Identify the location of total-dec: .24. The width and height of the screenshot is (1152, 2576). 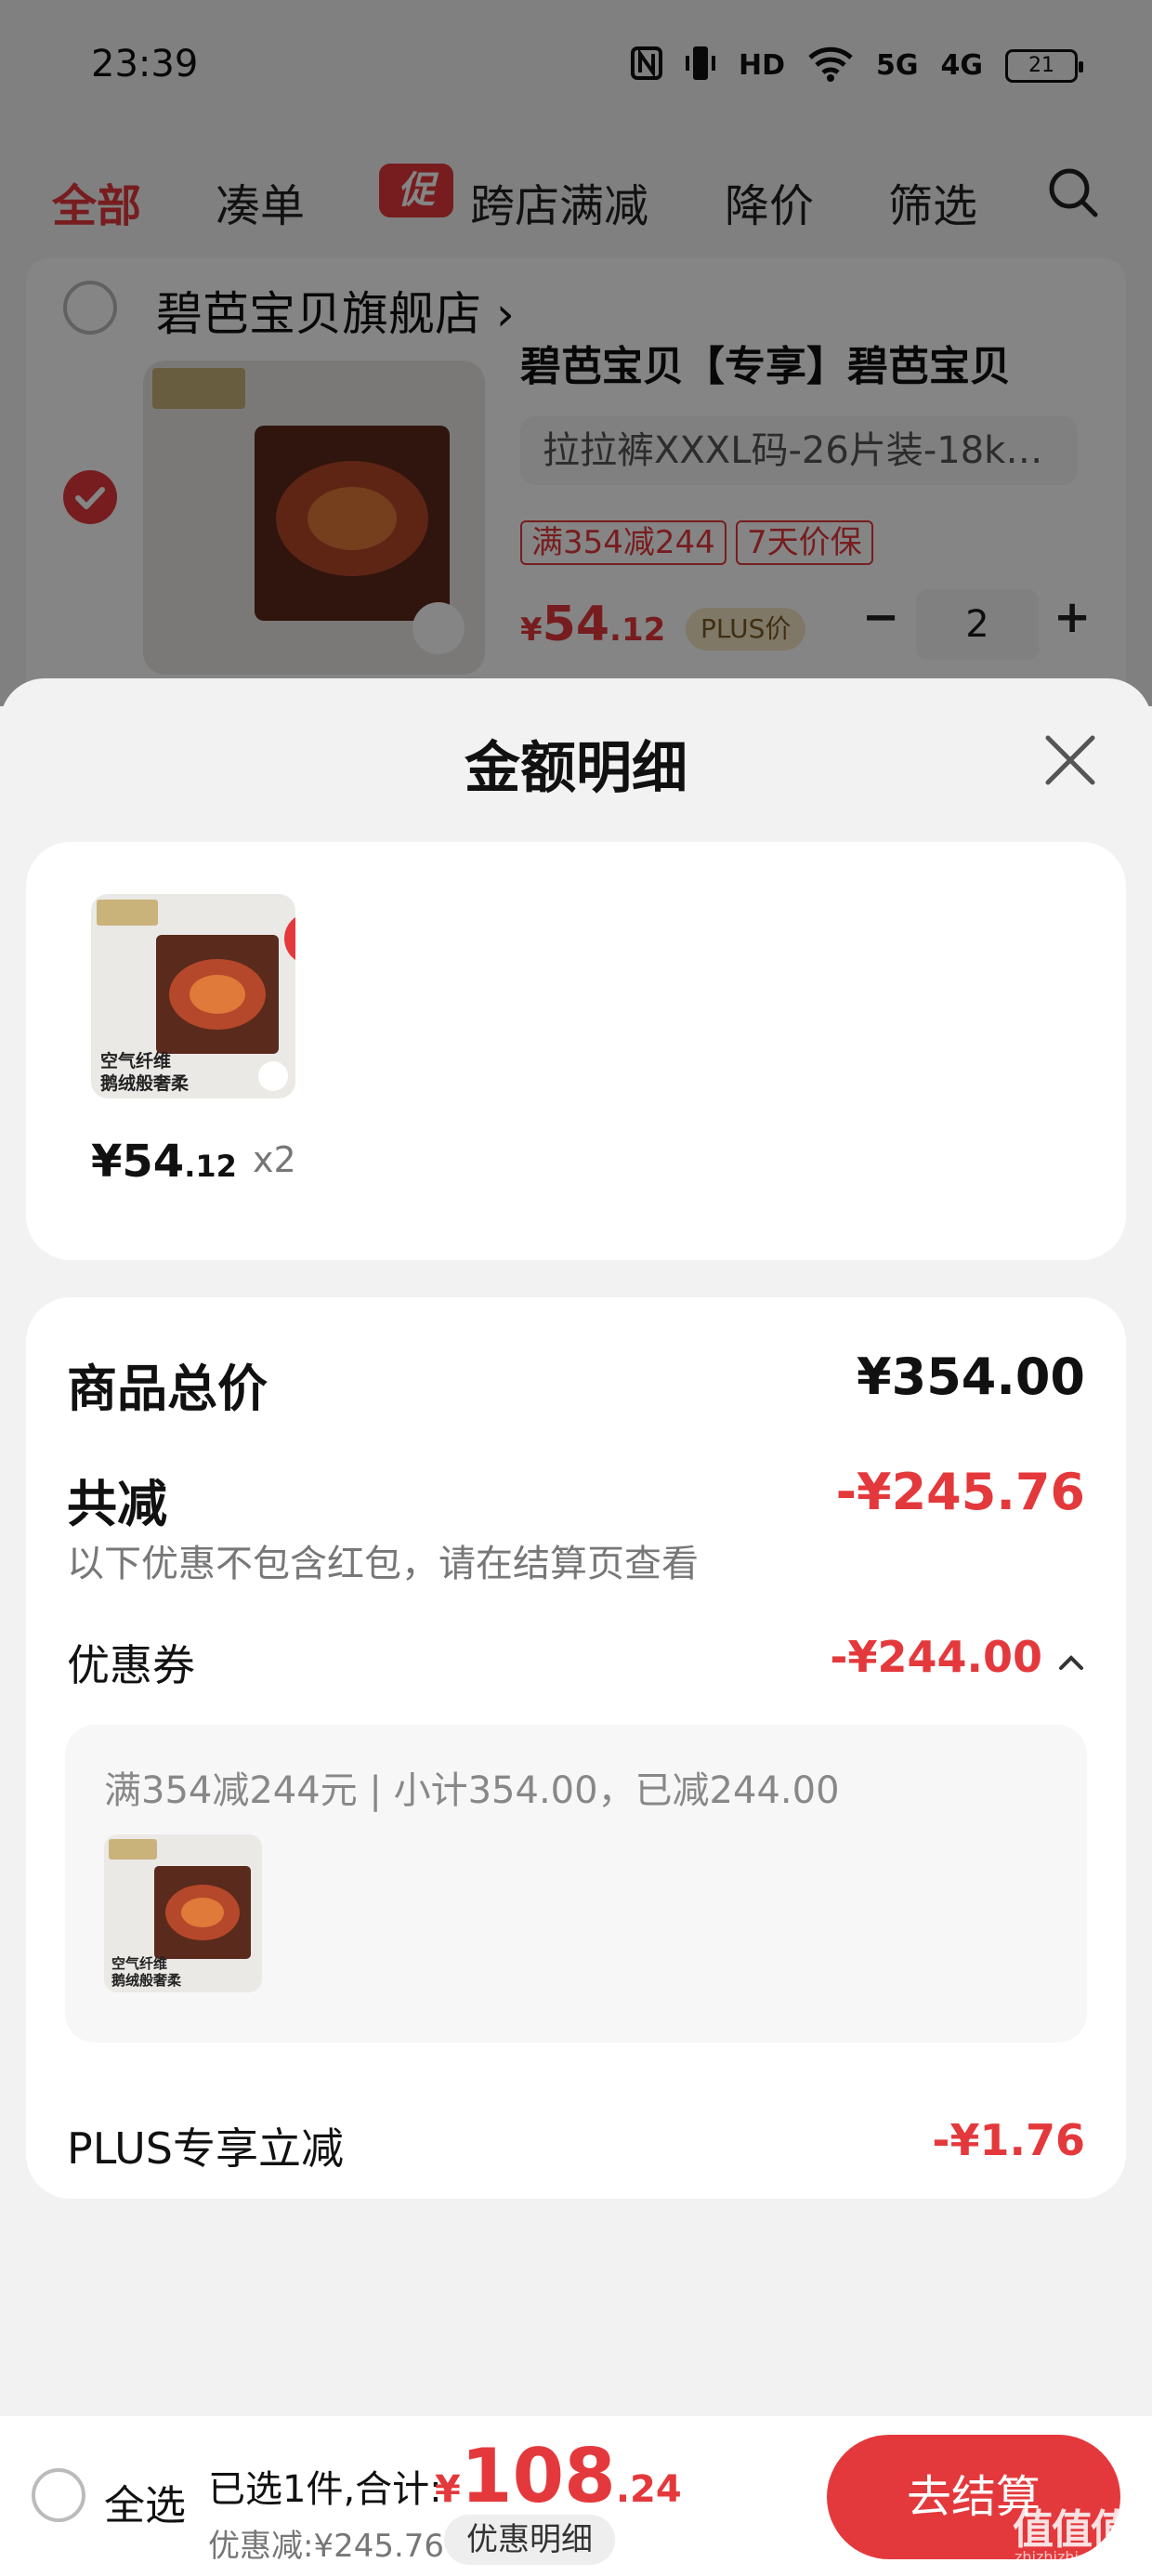
(648, 2489).